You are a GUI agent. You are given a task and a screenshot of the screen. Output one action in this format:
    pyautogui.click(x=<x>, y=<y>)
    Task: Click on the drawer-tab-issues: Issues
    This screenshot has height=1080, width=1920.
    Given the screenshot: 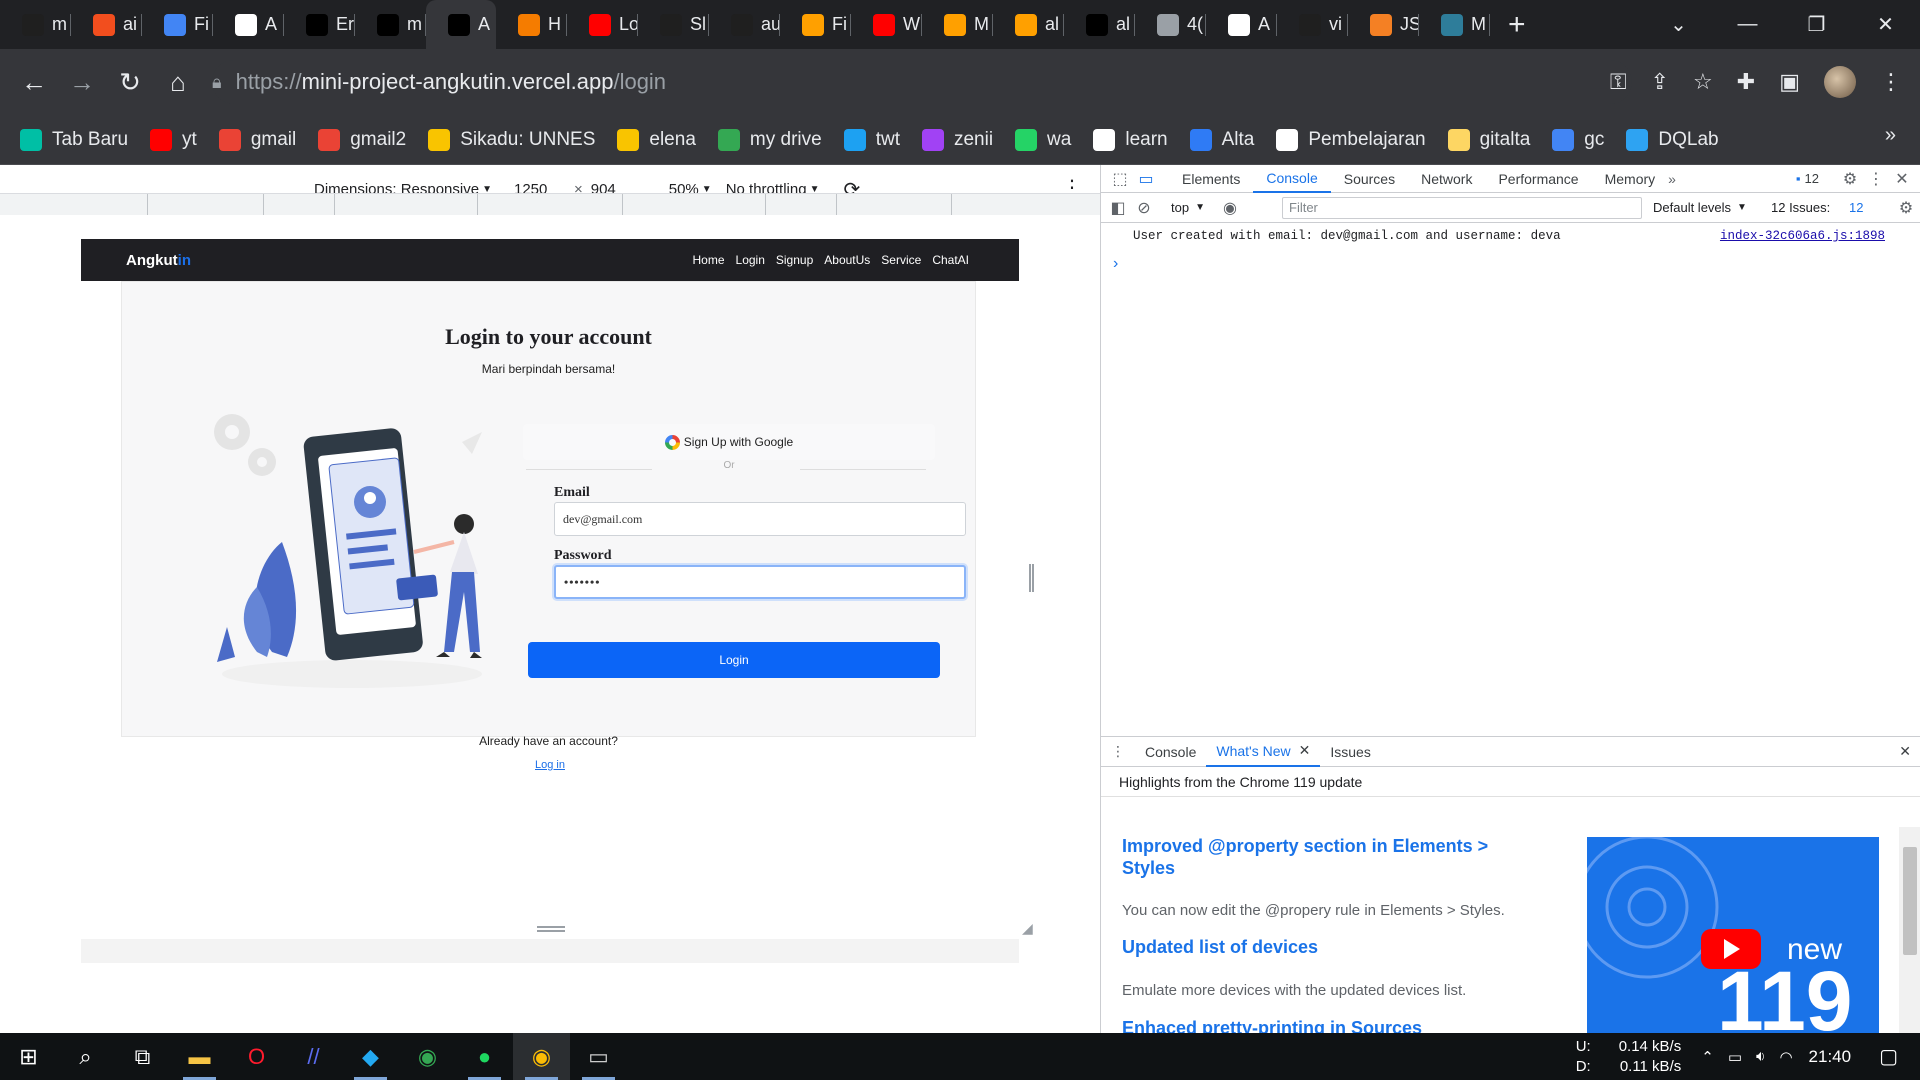 What is the action you would take?
    pyautogui.click(x=1350, y=752)
    